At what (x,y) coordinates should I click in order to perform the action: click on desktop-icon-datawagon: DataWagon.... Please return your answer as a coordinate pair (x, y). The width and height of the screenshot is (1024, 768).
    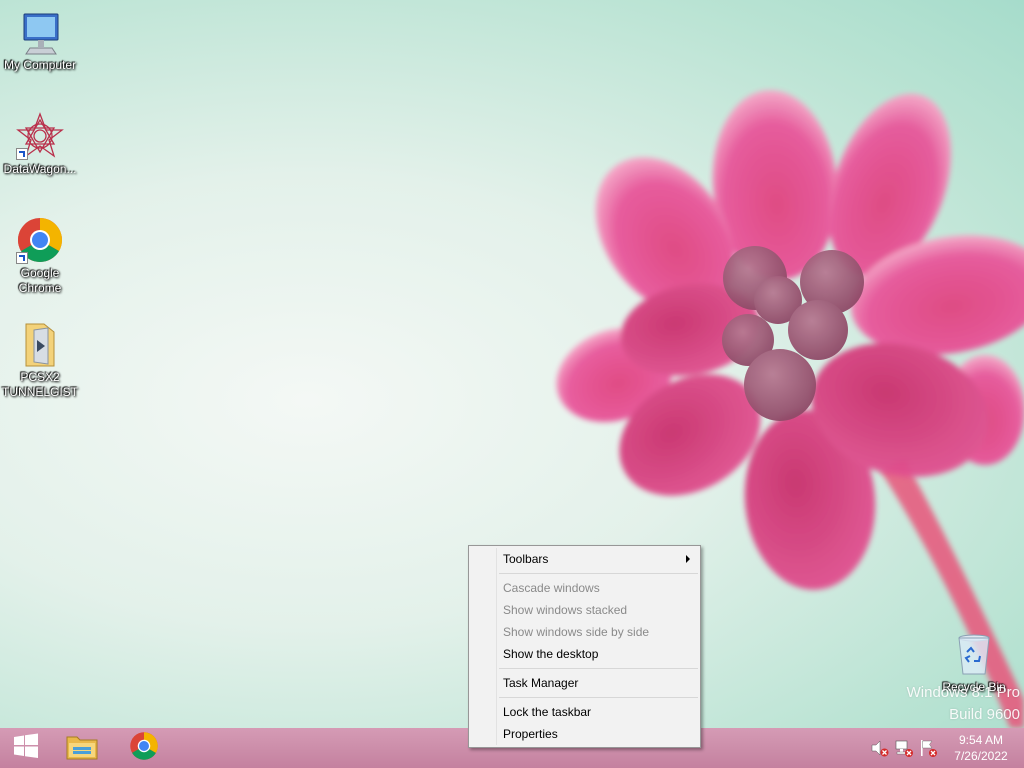
    Looking at the image, I should click on (40, 144).